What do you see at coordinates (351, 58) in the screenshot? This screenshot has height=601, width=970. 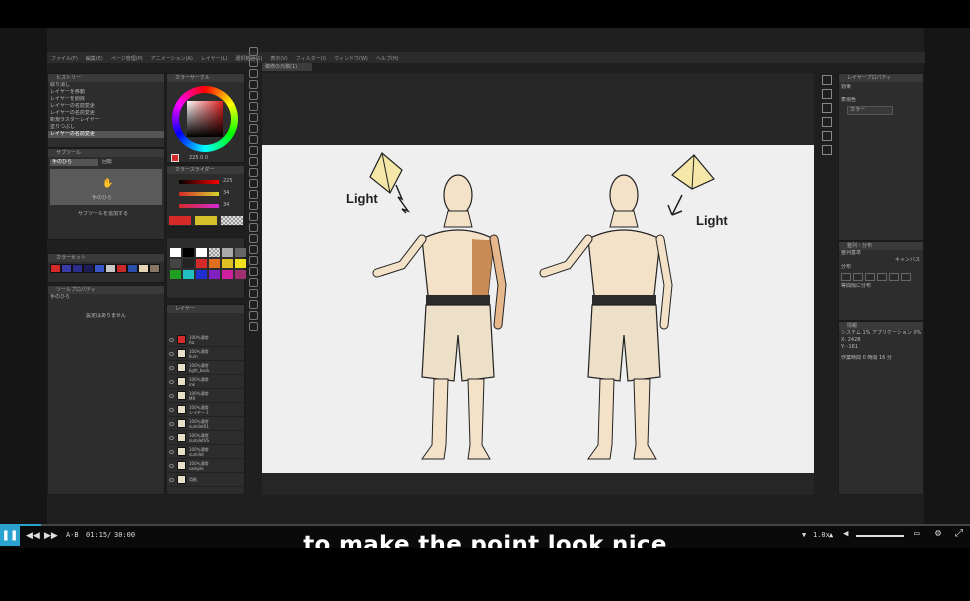 I see `menu-window-item: ウィンドウ(W)` at bounding box center [351, 58].